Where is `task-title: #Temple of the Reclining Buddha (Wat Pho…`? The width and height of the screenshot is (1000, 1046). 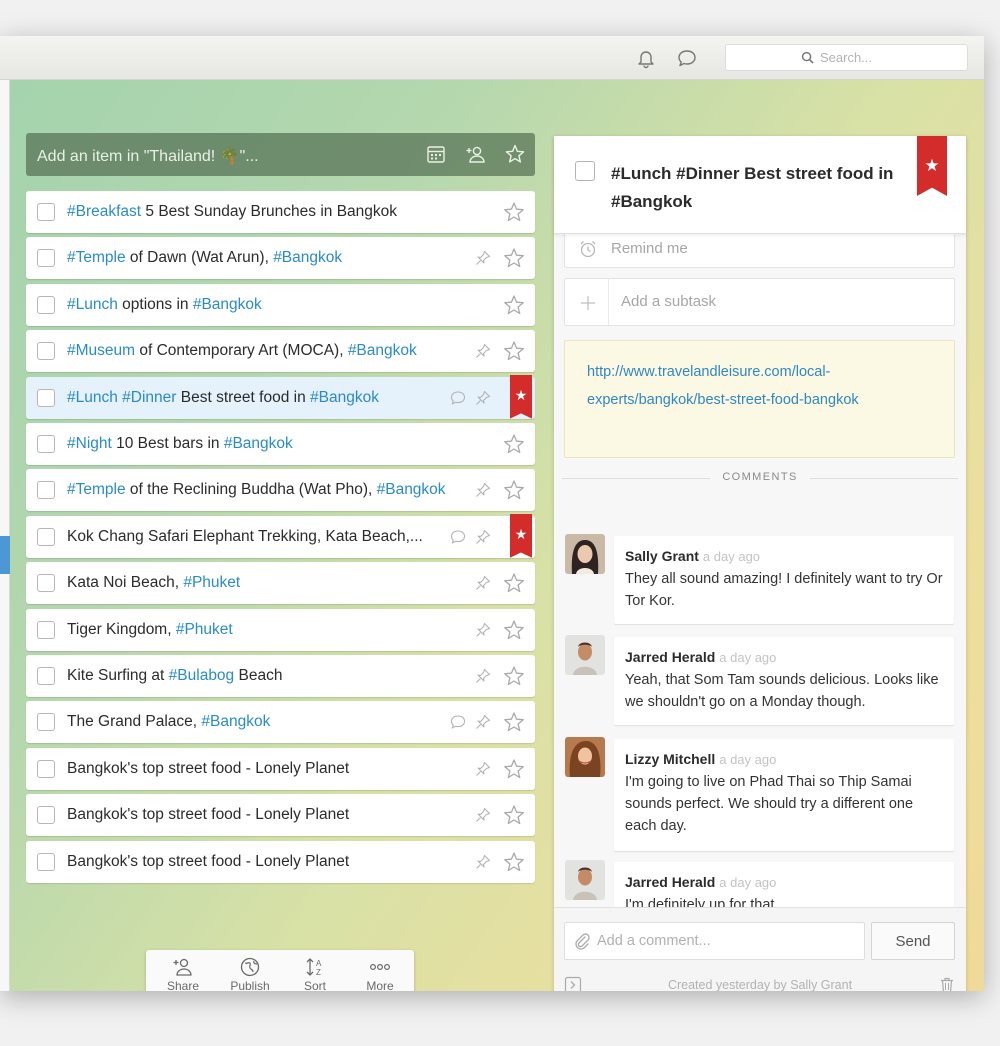 task-title: #Temple of the Reclining Buddha (Wat Pho… is located at coordinates (256, 490).